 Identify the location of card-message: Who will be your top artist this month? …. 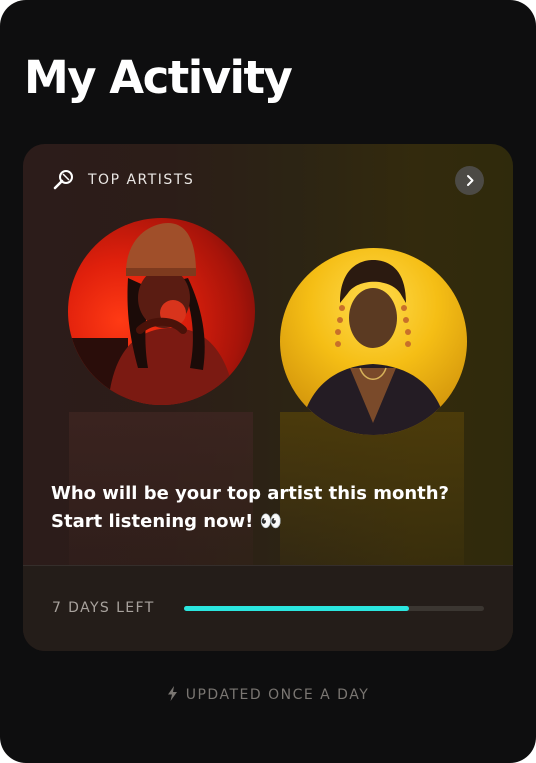
(250, 507).